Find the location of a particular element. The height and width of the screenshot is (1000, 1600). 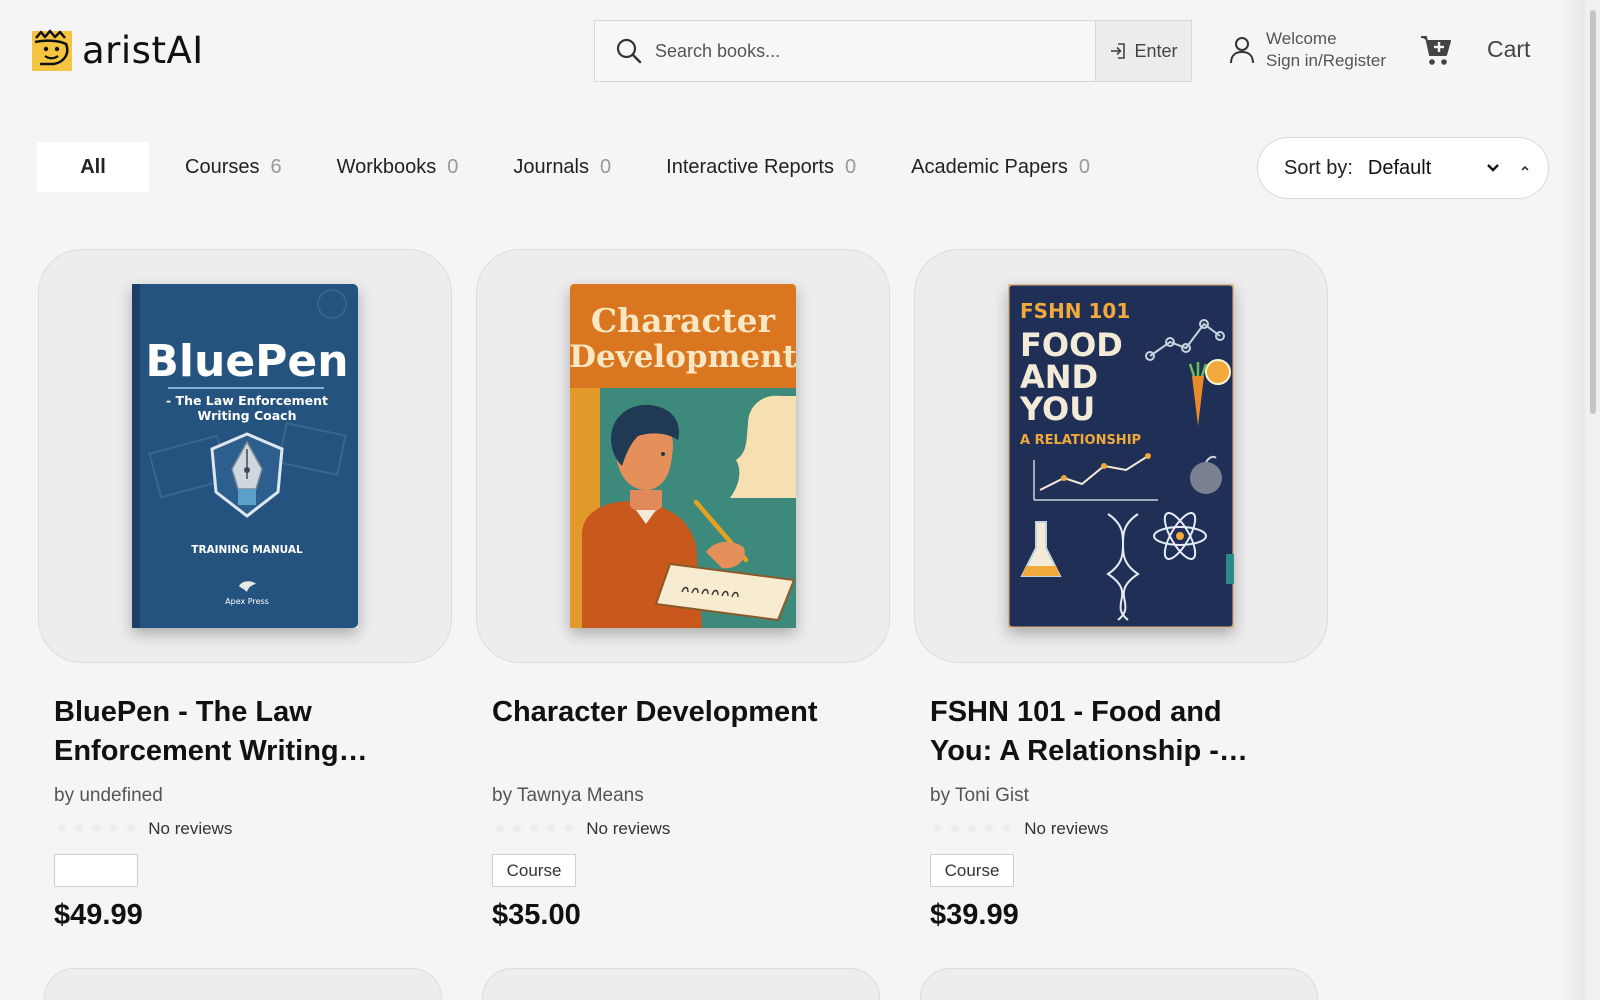

sort-value: Default is located at coordinates (1399, 167).